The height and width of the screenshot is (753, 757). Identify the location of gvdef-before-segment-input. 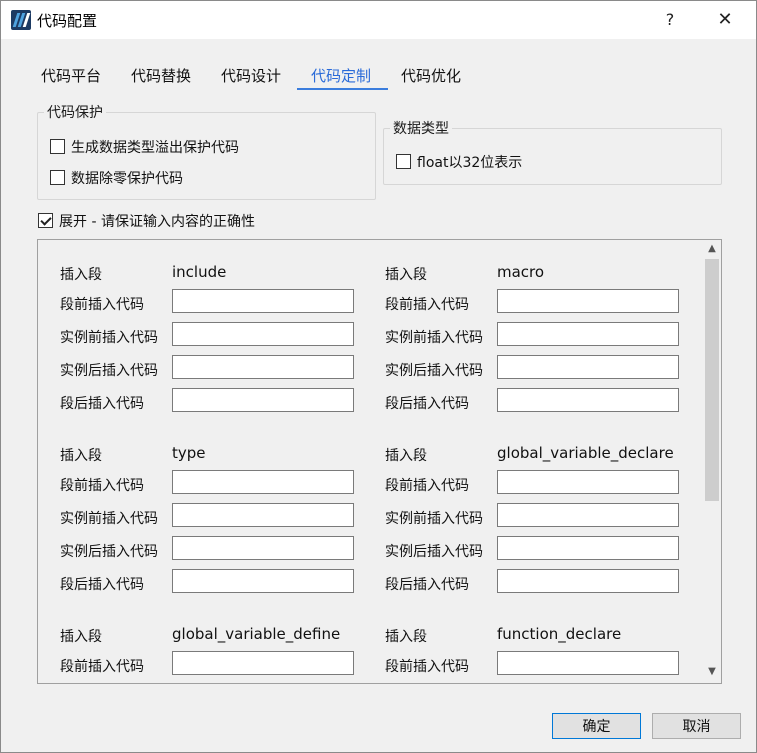
(263, 663).